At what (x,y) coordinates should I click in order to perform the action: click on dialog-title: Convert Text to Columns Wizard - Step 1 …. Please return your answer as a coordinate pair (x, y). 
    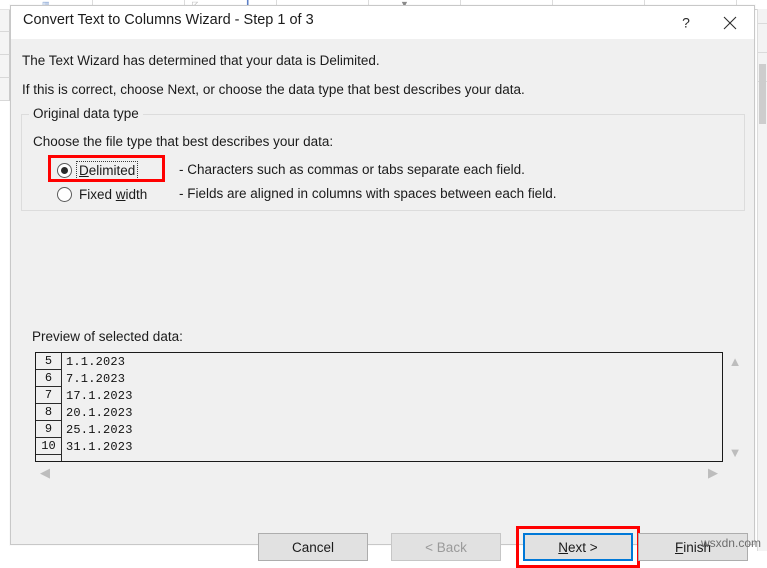
    Looking at the image, I should click on (168, 20).